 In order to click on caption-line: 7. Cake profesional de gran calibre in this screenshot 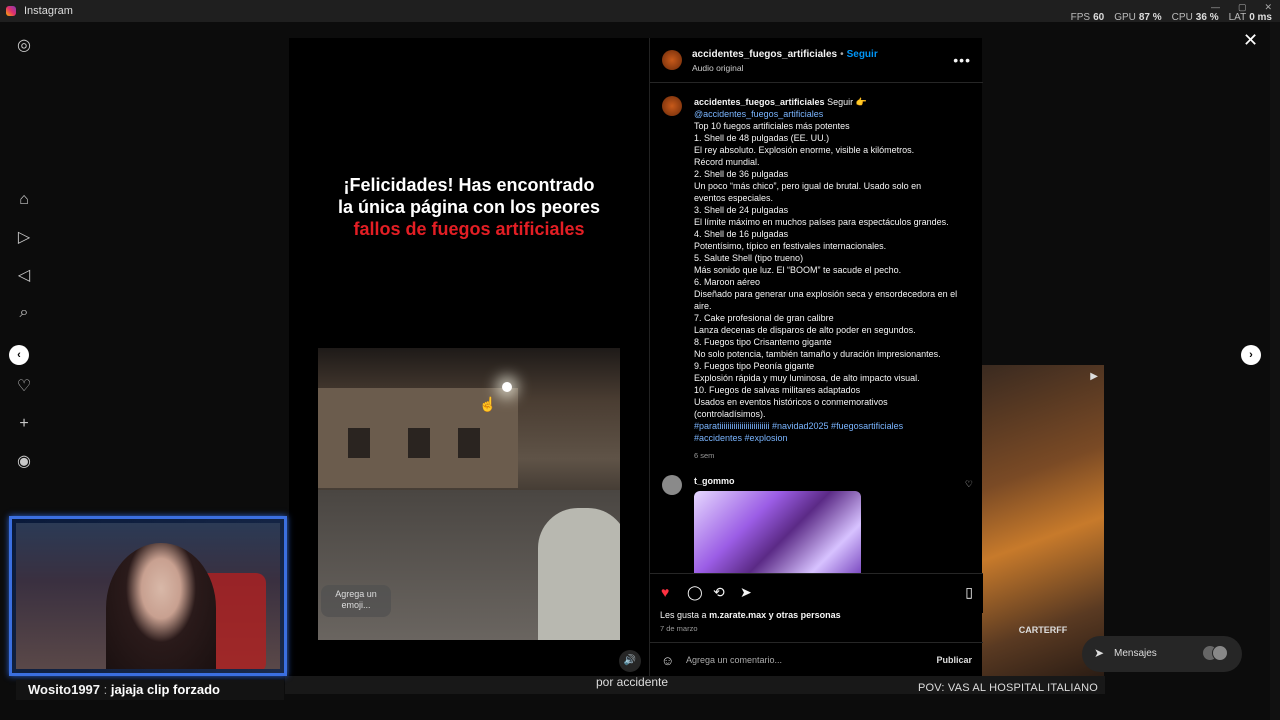, I will do `click(764, 318)`.